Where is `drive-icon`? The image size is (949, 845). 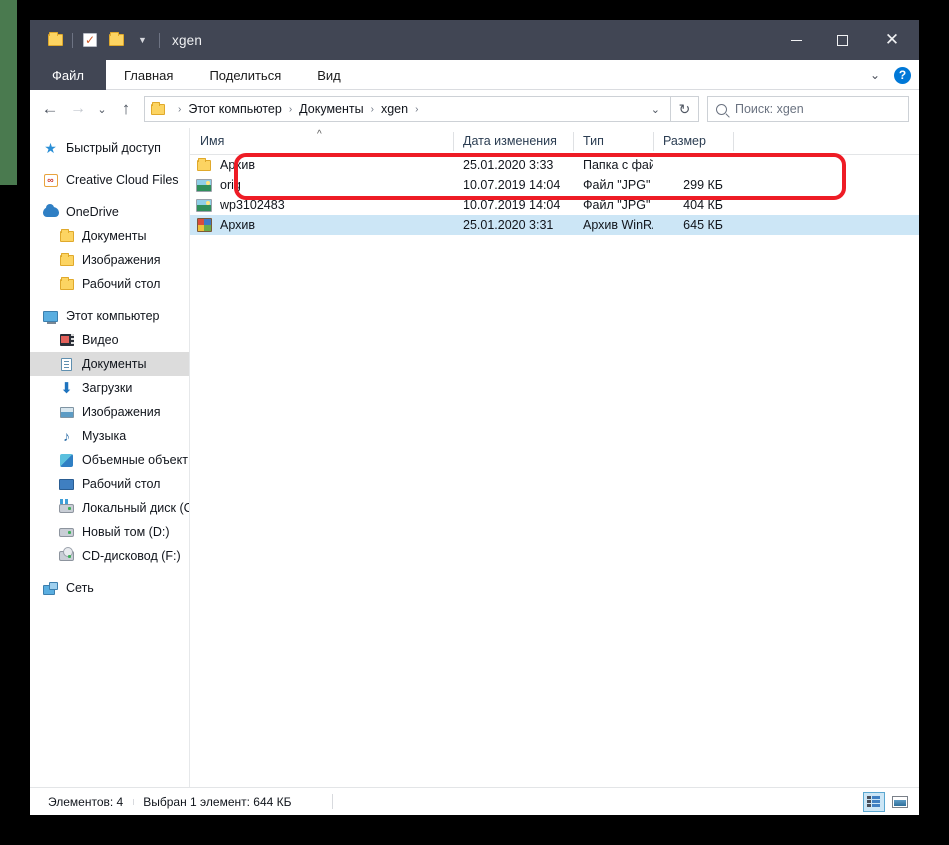
drive-icon is located at coordinates (66, 532).